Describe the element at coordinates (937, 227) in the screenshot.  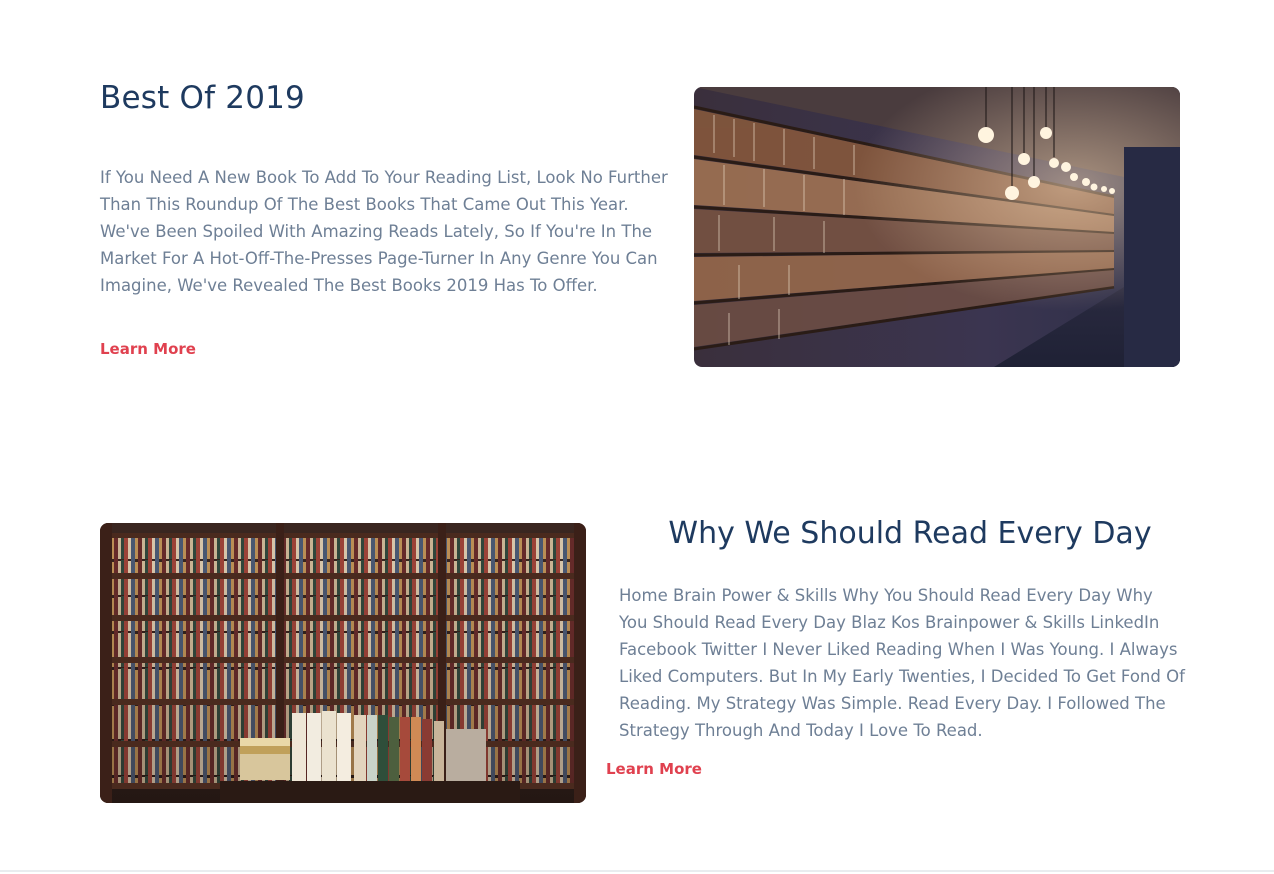
I see `library-aisle-image` at that location.